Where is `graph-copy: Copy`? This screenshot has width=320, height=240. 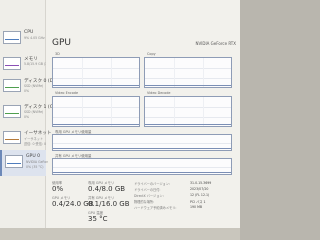 graph-copy: Copy is located at coordinates (188, 70).